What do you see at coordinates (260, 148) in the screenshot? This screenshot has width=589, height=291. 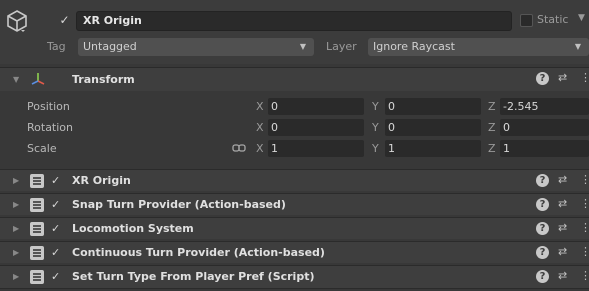 I see `scale-x-label: X` at bounding box center [260, 148].